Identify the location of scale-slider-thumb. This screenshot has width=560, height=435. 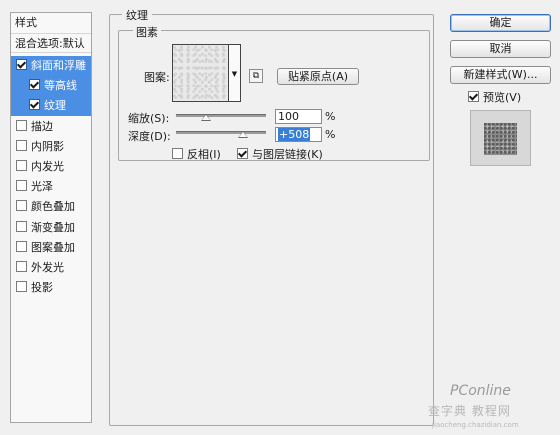
(205, 117).